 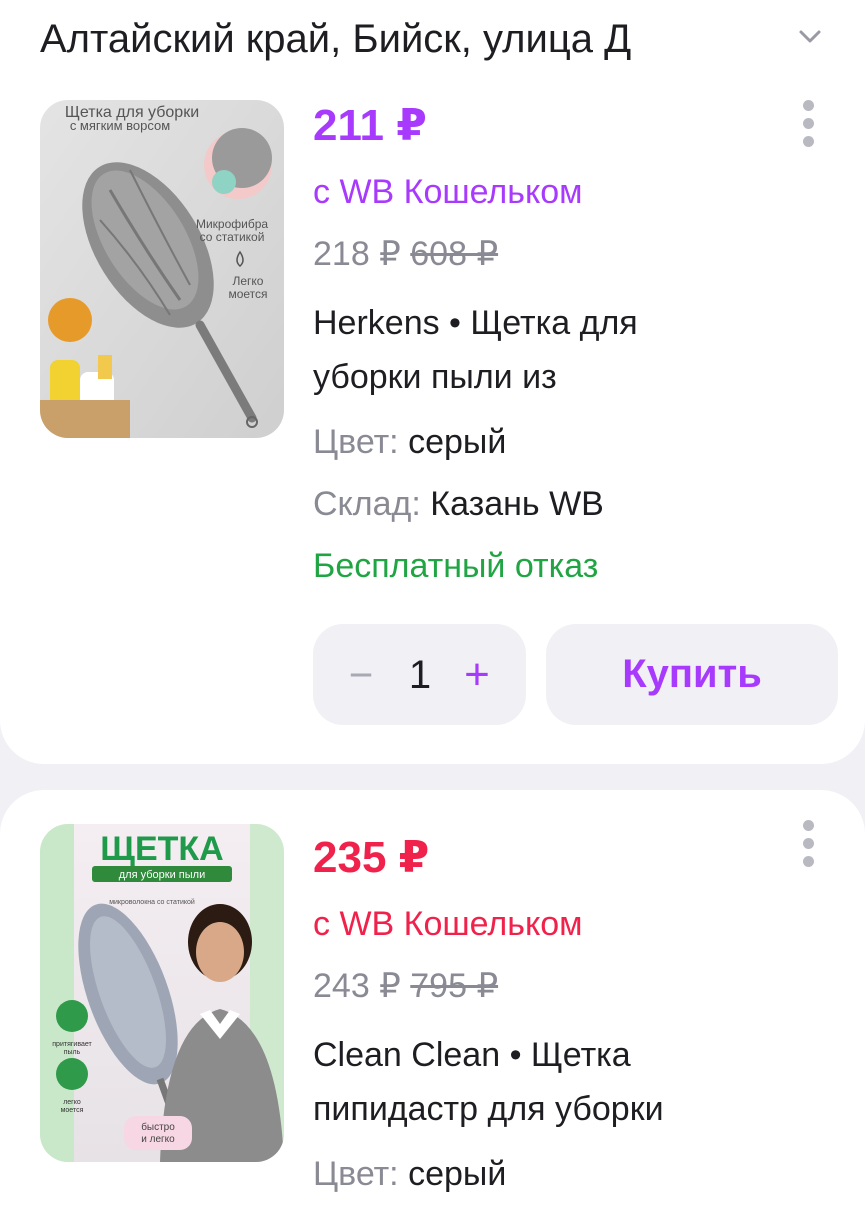 I want to click on product-title: Clean Clean • Щетка пипидастр для уборки, so click(x=563, y=1082).